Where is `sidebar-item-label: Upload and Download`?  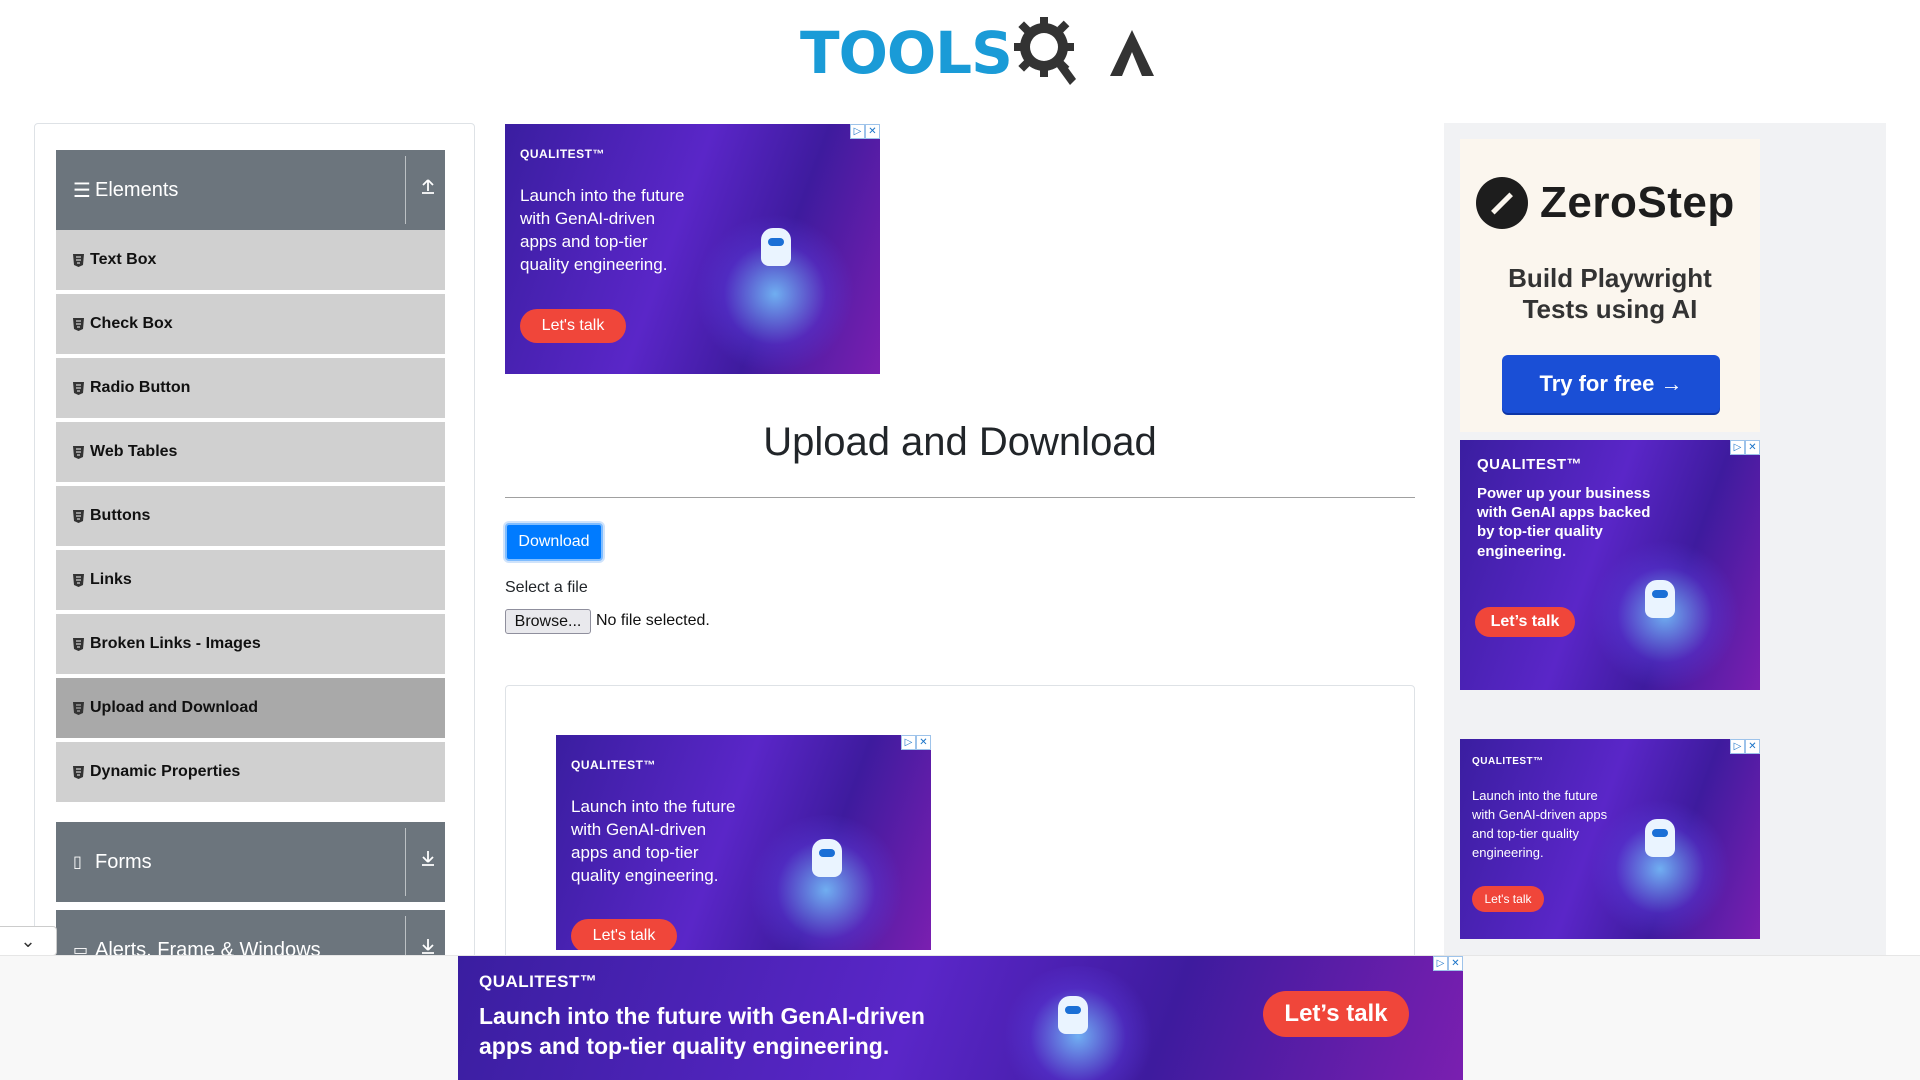 sidebar-item-label: Upload and Download is located at coordinates (174, 707).